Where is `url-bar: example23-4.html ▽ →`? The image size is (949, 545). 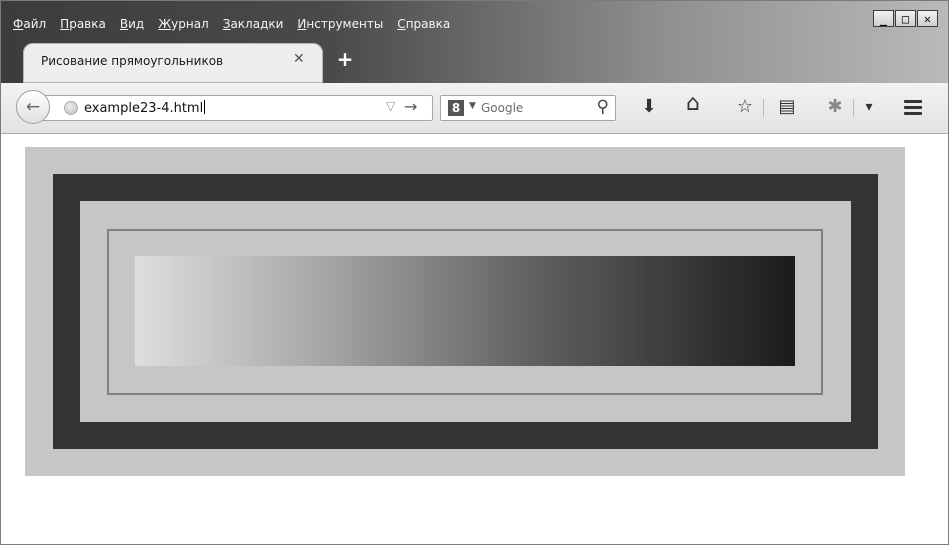
url-bar: example23-4.html ▽ → is located at coordinates (237, 108).